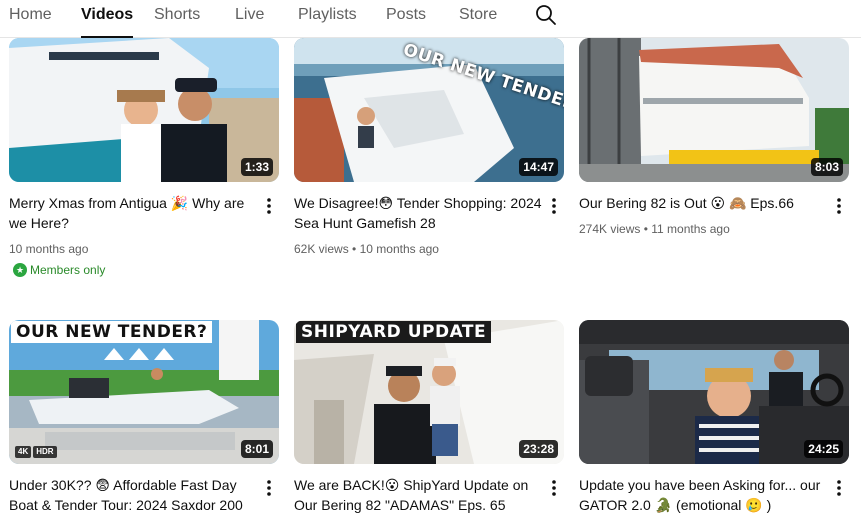 Image resolution: width=861 pixels, height=522 pixels. Describe the element at coordinates (823, 449) in the screenshot. I see `video-duration: 24:25` at that location.